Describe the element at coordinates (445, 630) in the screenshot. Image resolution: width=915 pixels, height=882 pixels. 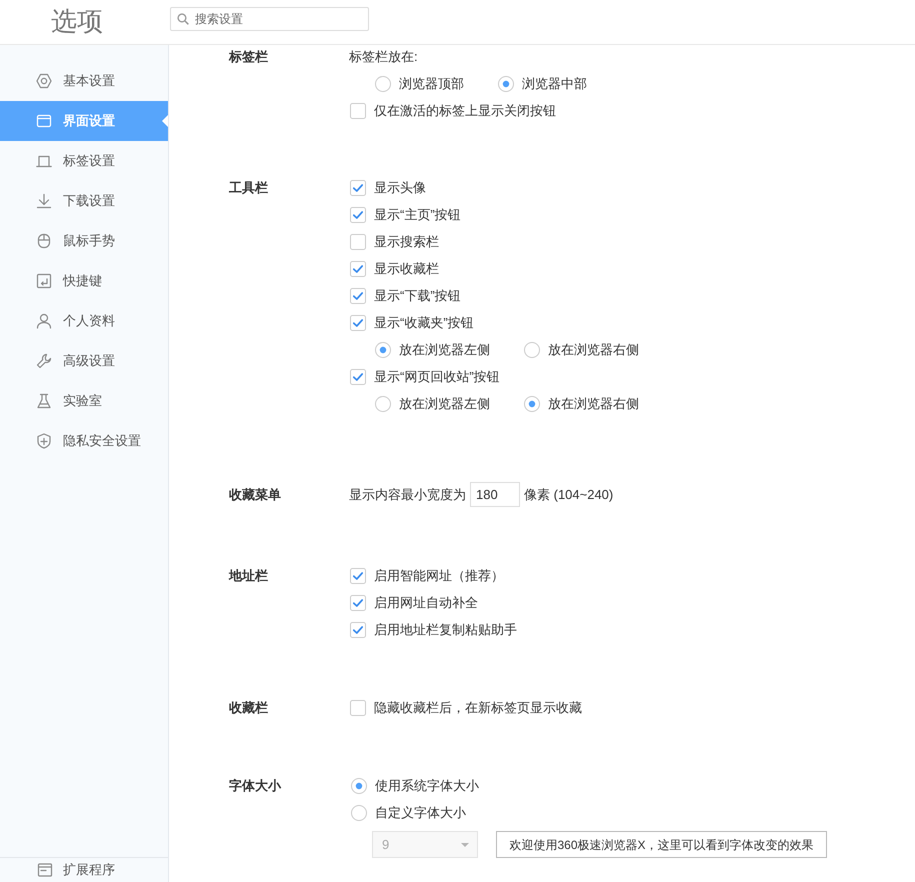
I see `option-label: 启用地址栏复制粘贴助手` at that location.